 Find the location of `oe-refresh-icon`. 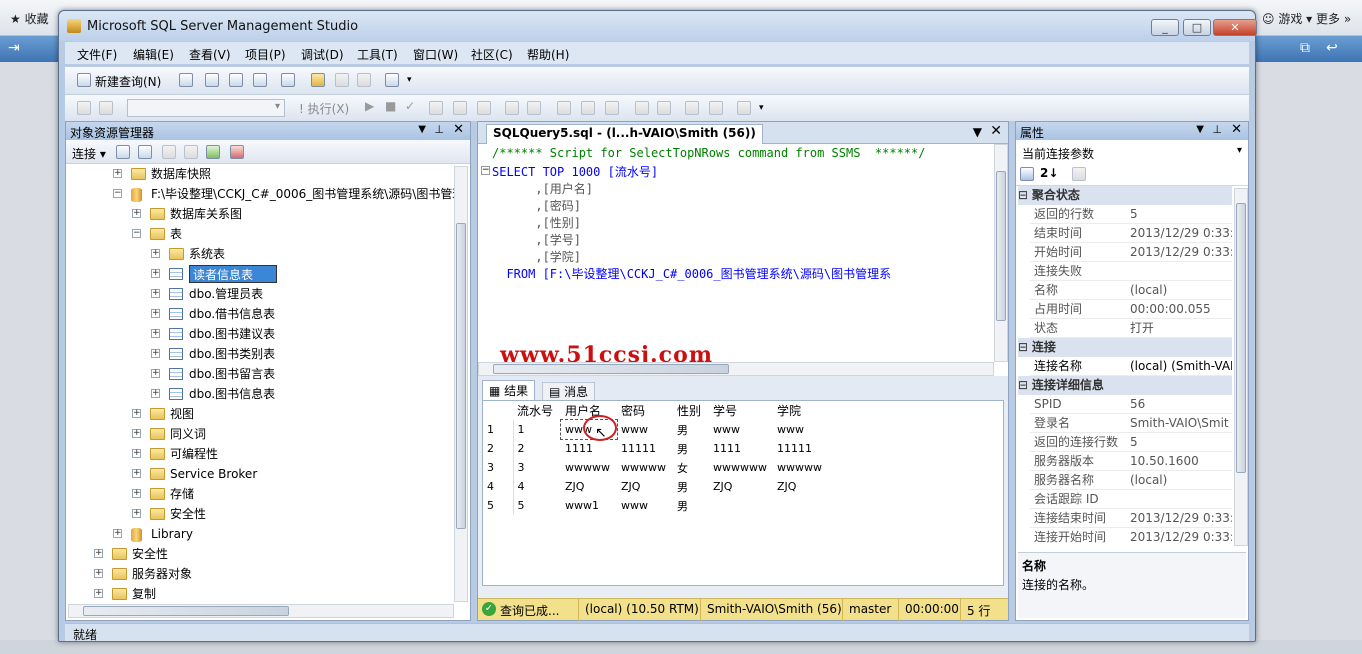

oe-refresh-icon is located at coordinates (213, 152).